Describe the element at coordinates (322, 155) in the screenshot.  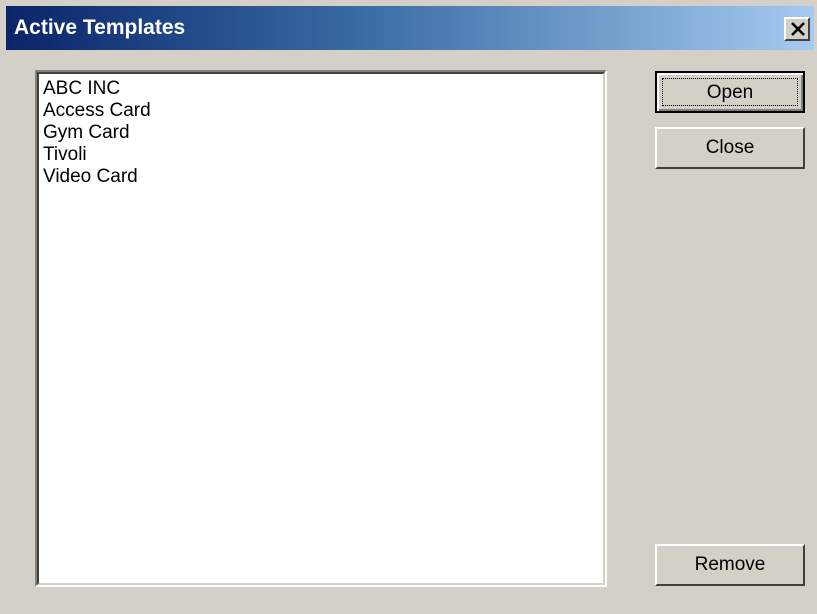
I see `list-item-tivoli: Tivoli` at that location.